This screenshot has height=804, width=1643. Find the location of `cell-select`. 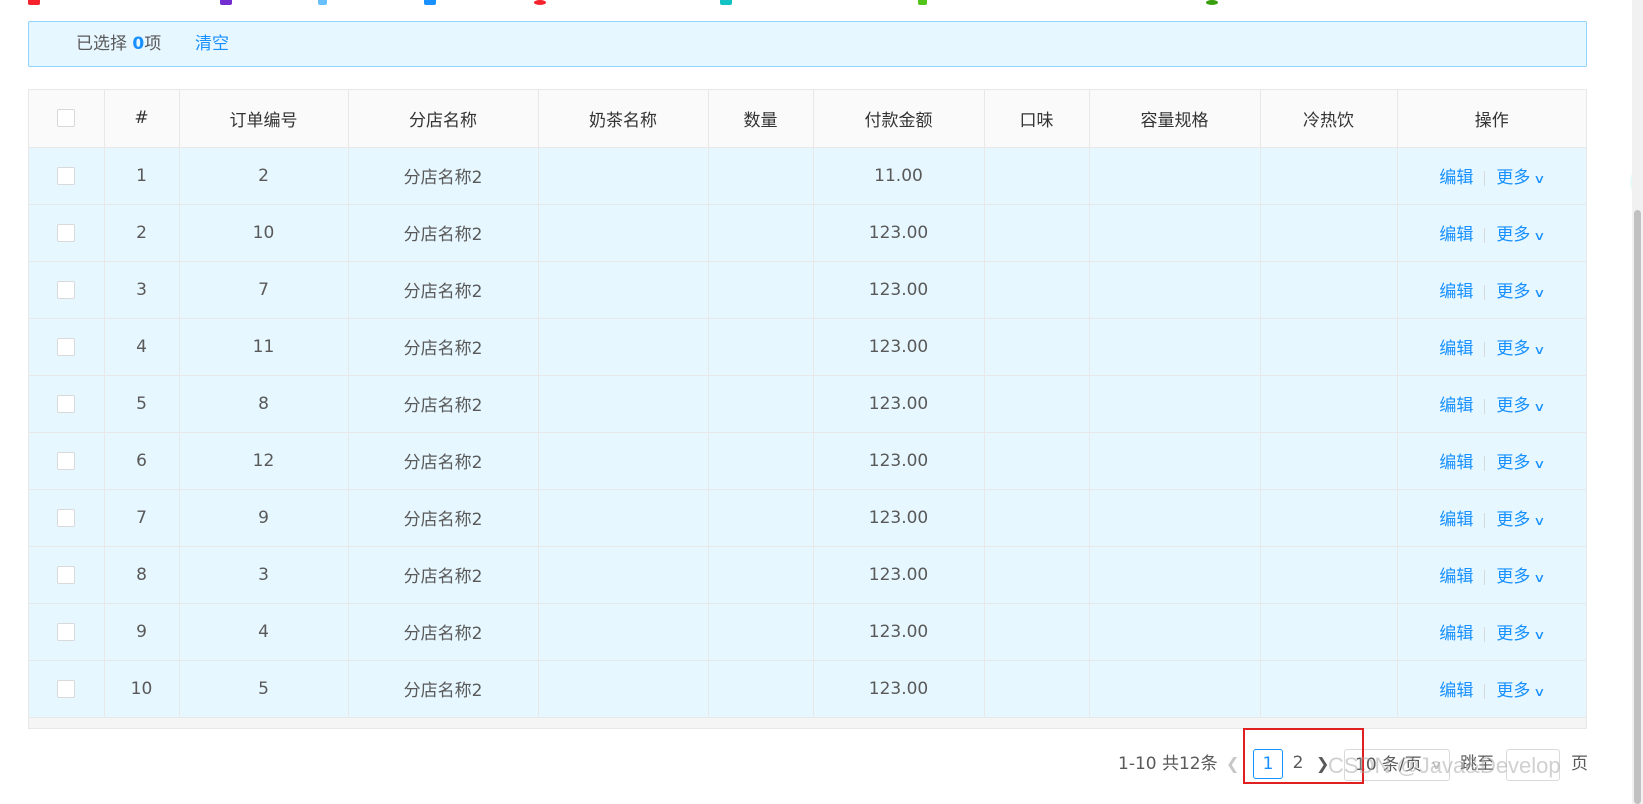

cell-select is located at coordinates (67, 347).